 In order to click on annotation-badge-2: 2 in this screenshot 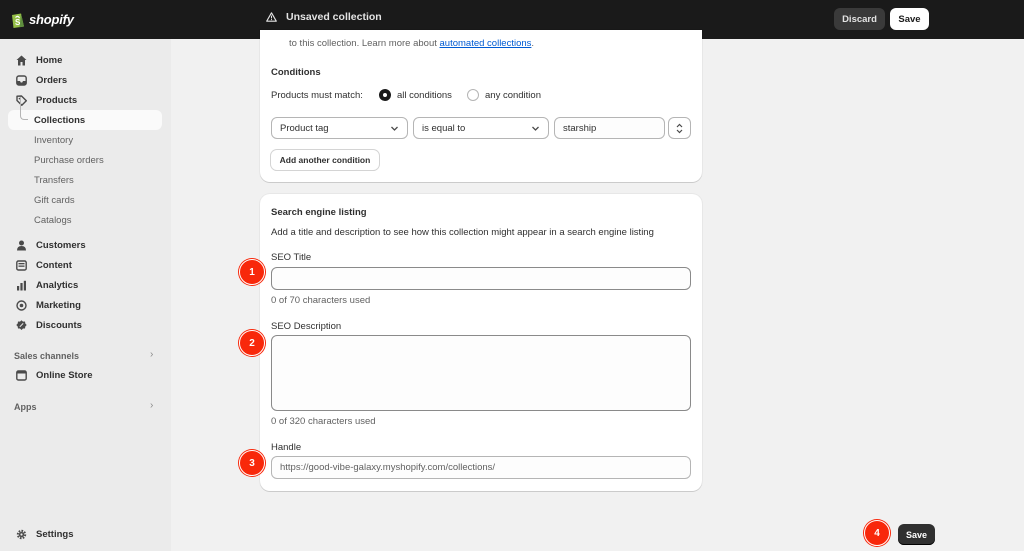, I will do `click(252, 343)`.